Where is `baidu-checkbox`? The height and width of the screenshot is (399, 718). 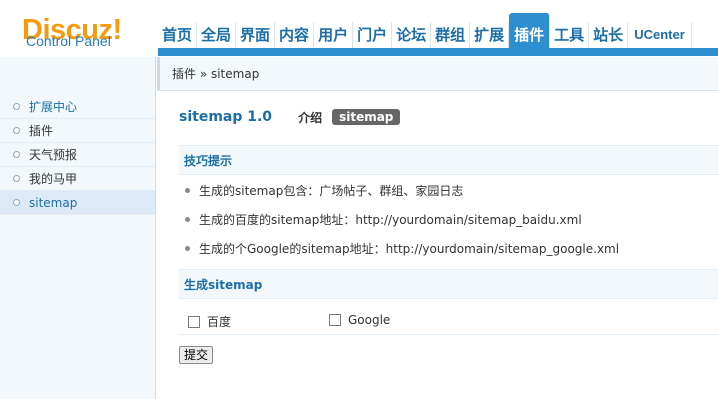
baidu-checkbox is located at coordinates (194, 321).